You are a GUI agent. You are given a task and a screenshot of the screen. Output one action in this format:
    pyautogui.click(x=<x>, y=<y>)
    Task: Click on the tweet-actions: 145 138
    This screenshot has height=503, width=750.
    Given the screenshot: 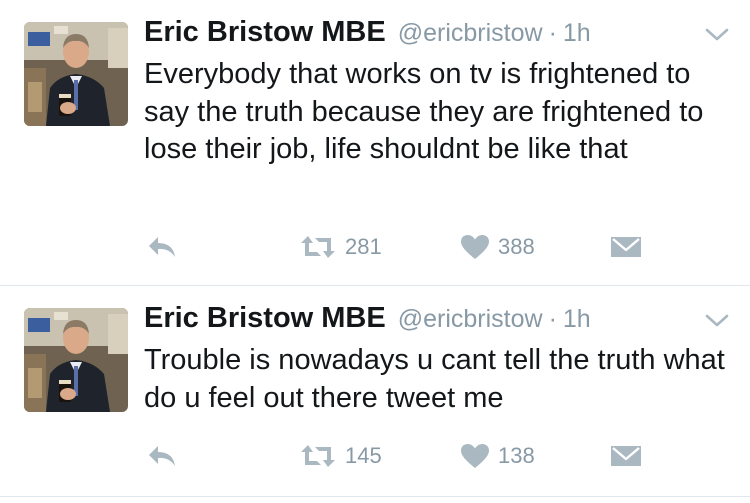 What is the action you would take?
    pyautogui.click(x=375, y=456)
    